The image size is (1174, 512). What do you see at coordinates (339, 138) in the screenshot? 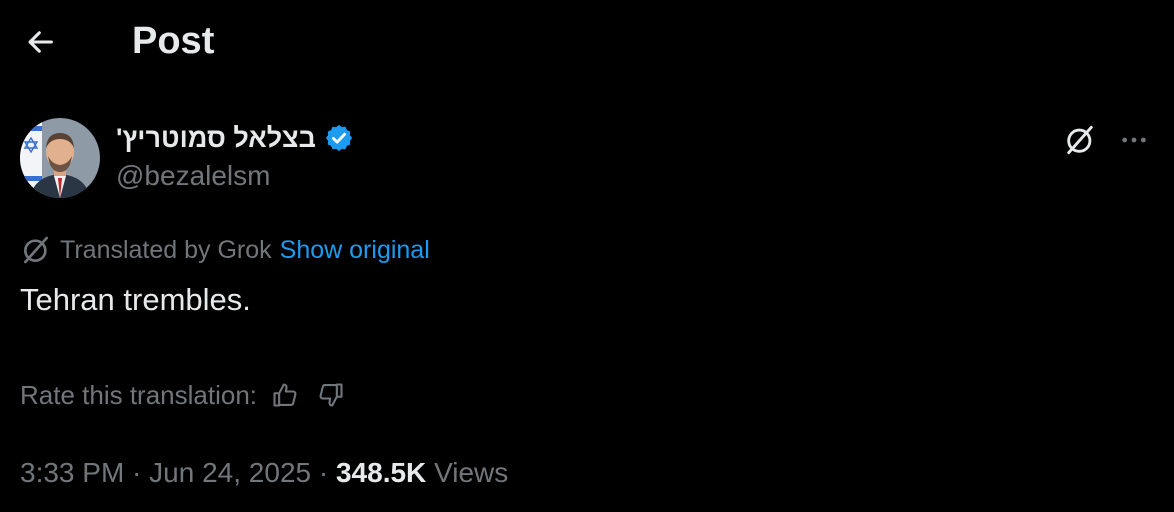
I see `verified-badge-icon` at bounding box center [339, 138].